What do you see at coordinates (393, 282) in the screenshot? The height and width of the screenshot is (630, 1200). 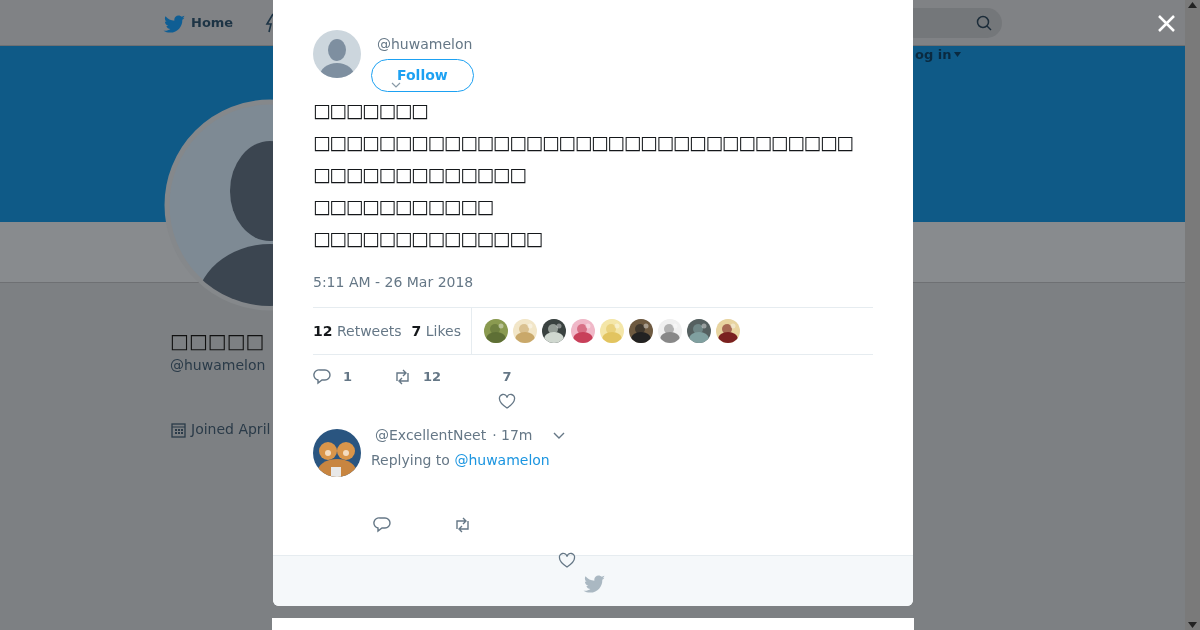 I see `tweet-timestamp: 5:11 AM - 26 Mar 2018` at bounding box center [393, 282].